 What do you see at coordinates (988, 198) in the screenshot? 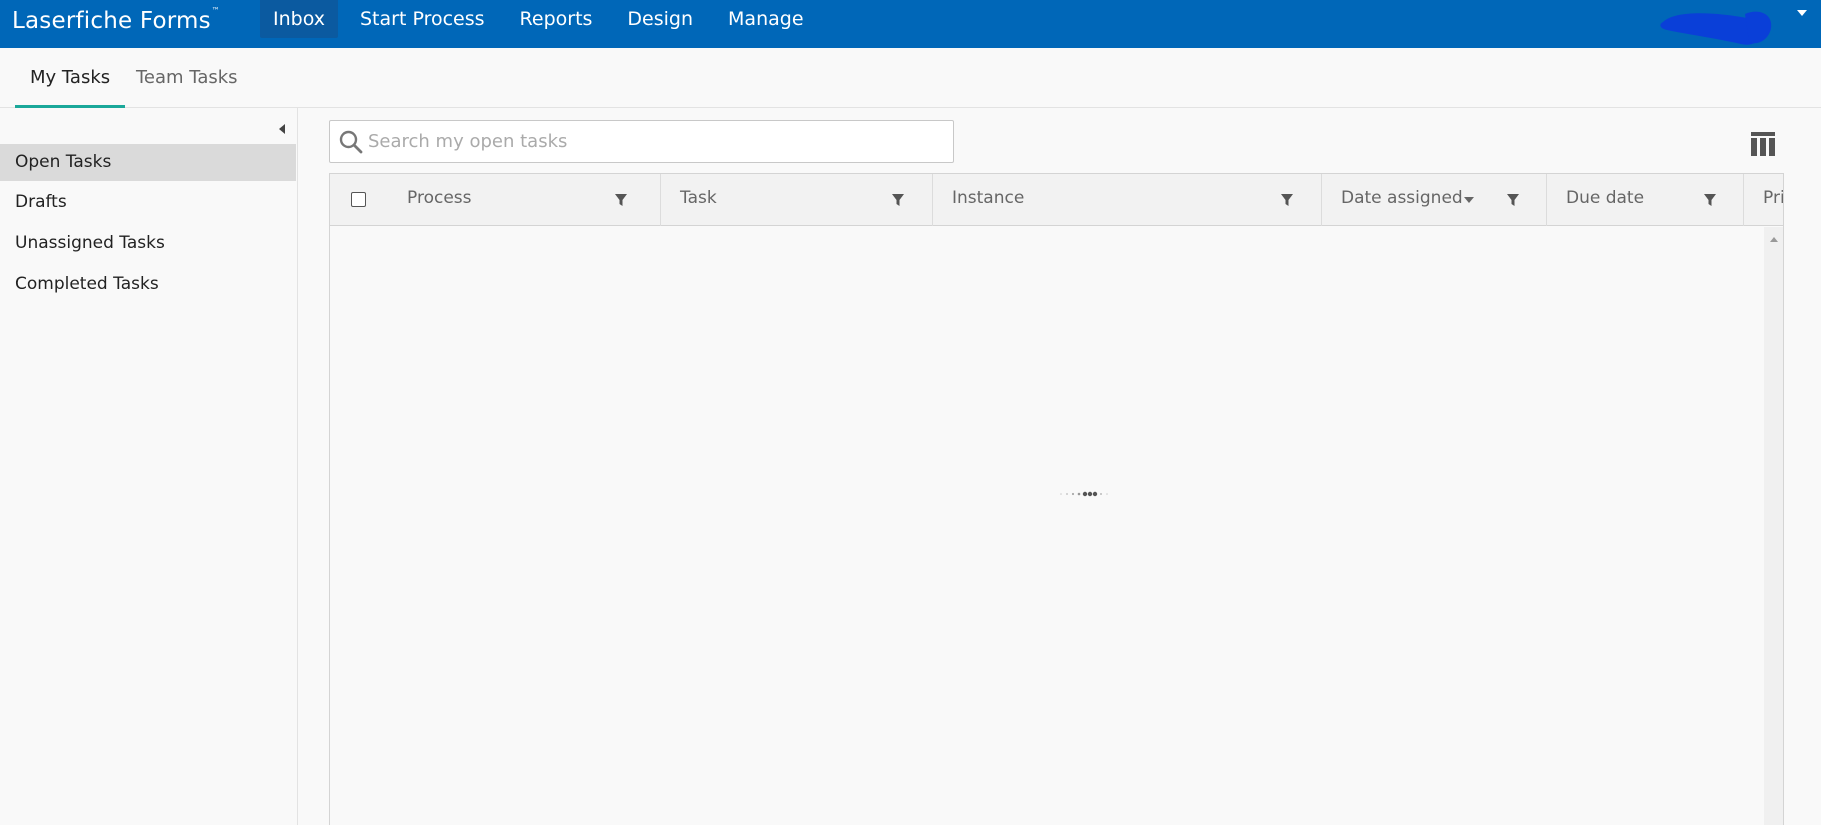
I see `column-label: Instance` at bounding box center [988, 198].